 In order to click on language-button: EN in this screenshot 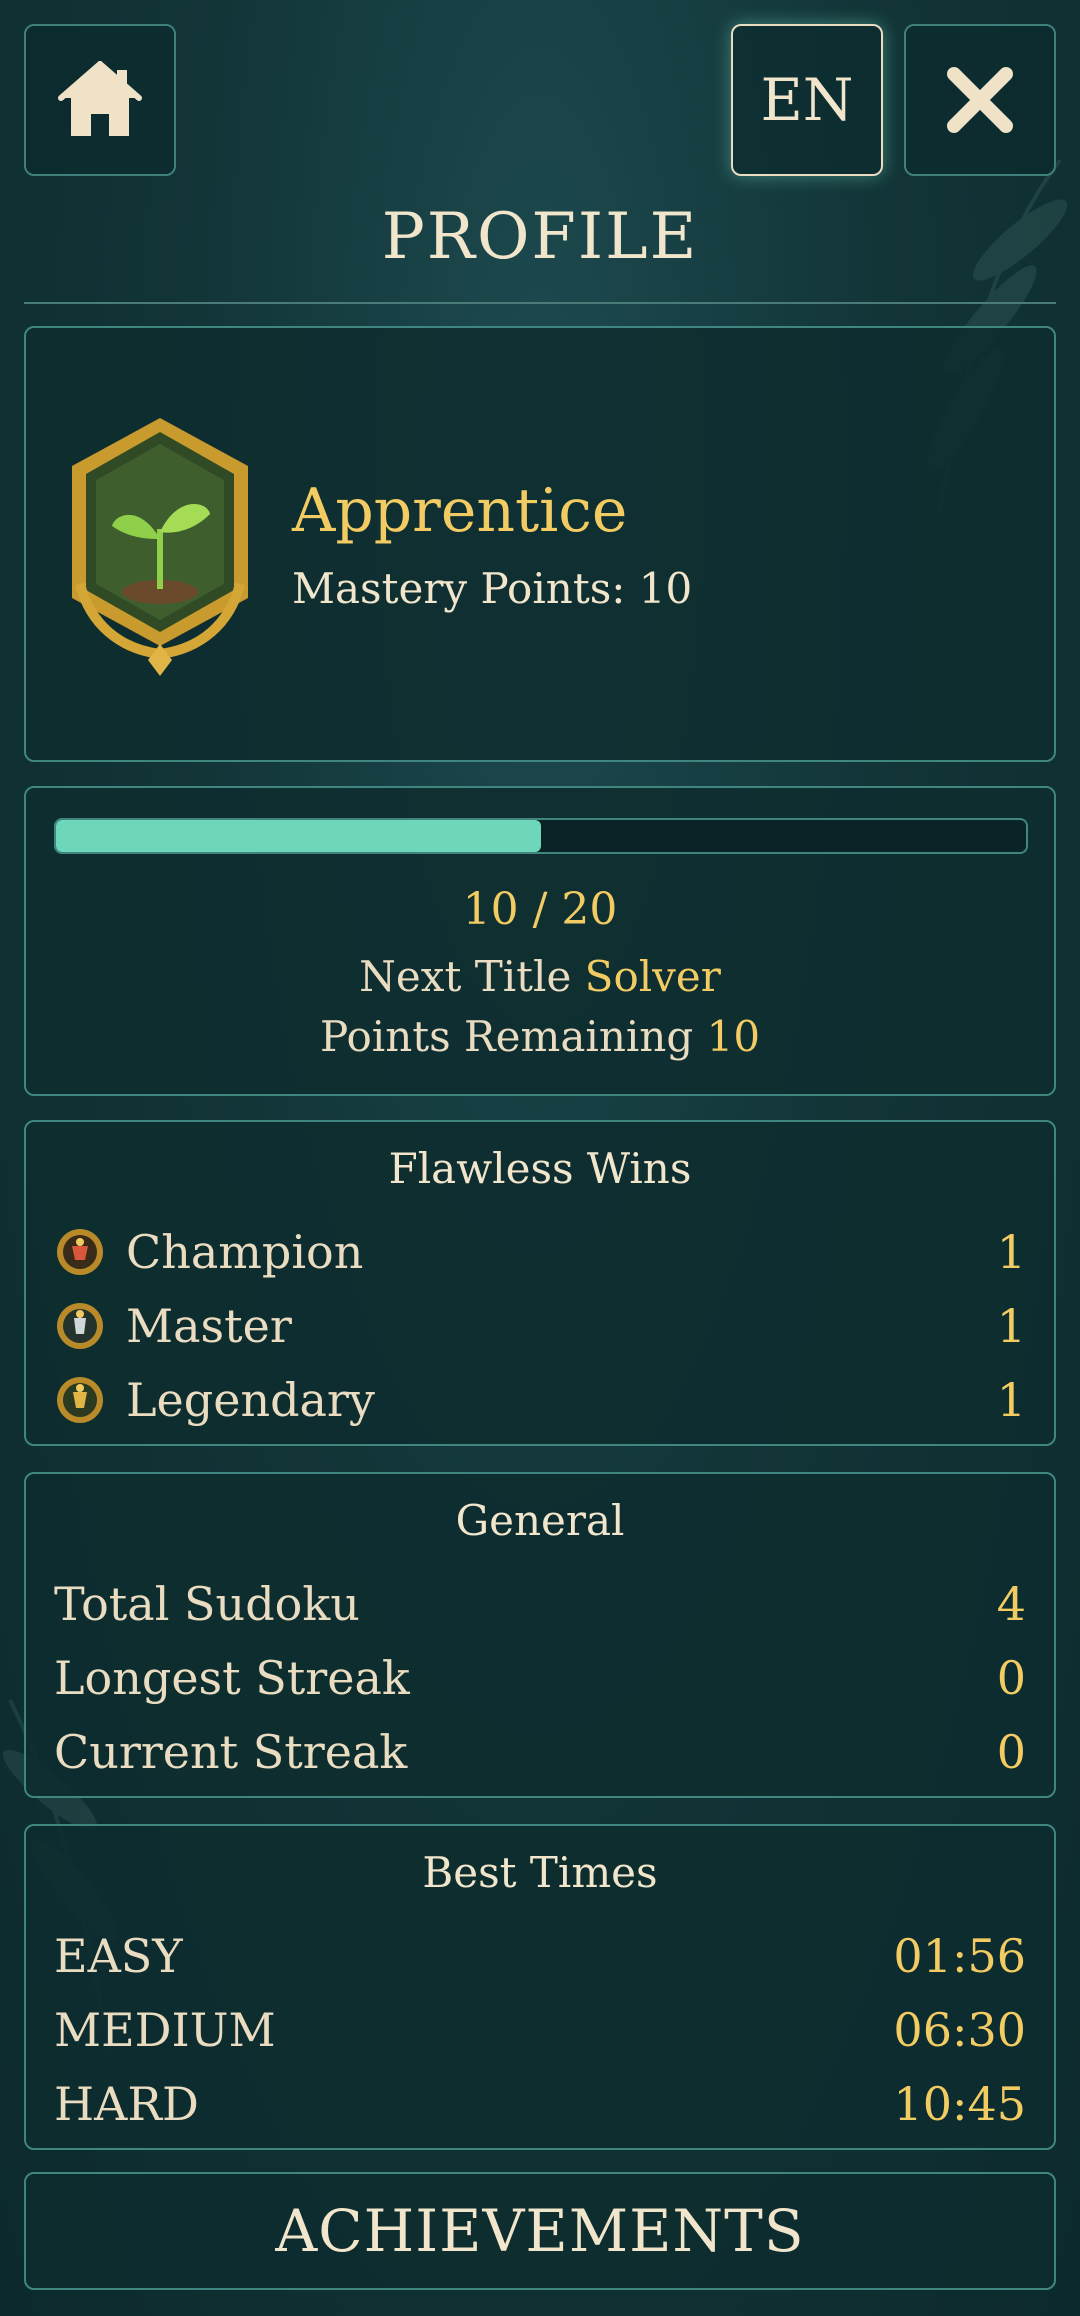, I will do `click(807, 100)`.